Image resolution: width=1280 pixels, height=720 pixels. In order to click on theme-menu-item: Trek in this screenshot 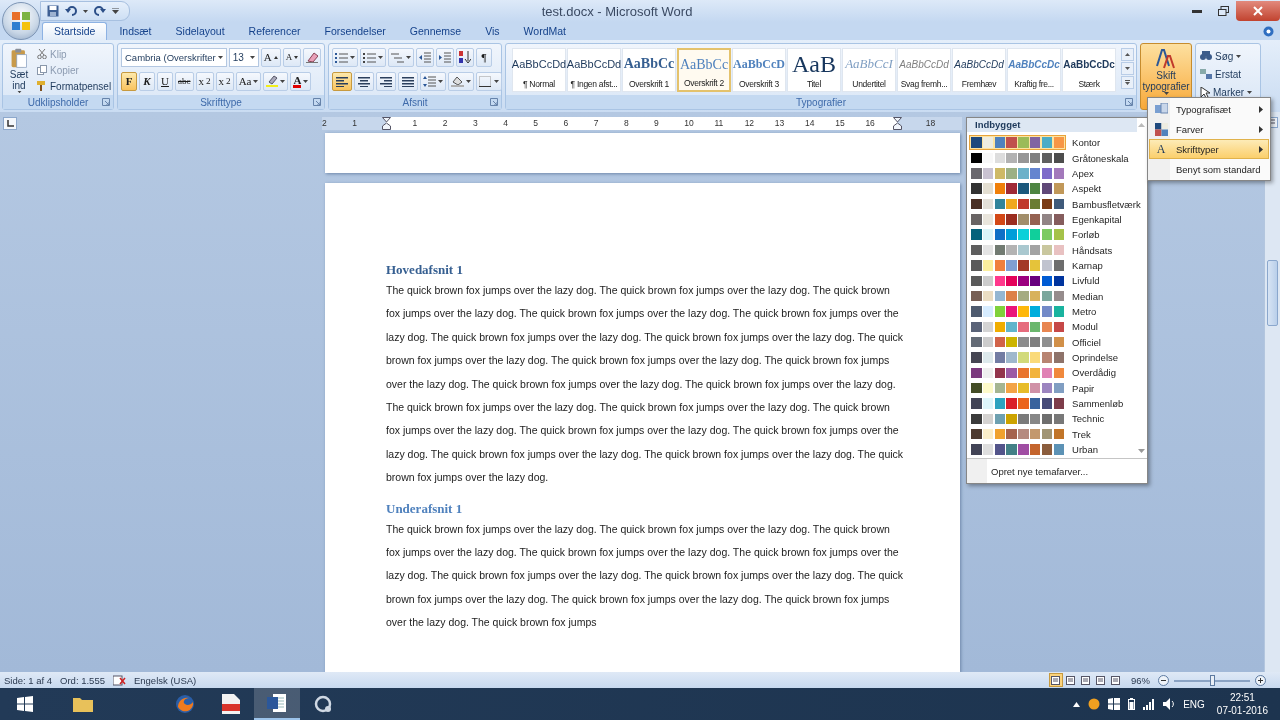, I will do `click(1052, 434)`.